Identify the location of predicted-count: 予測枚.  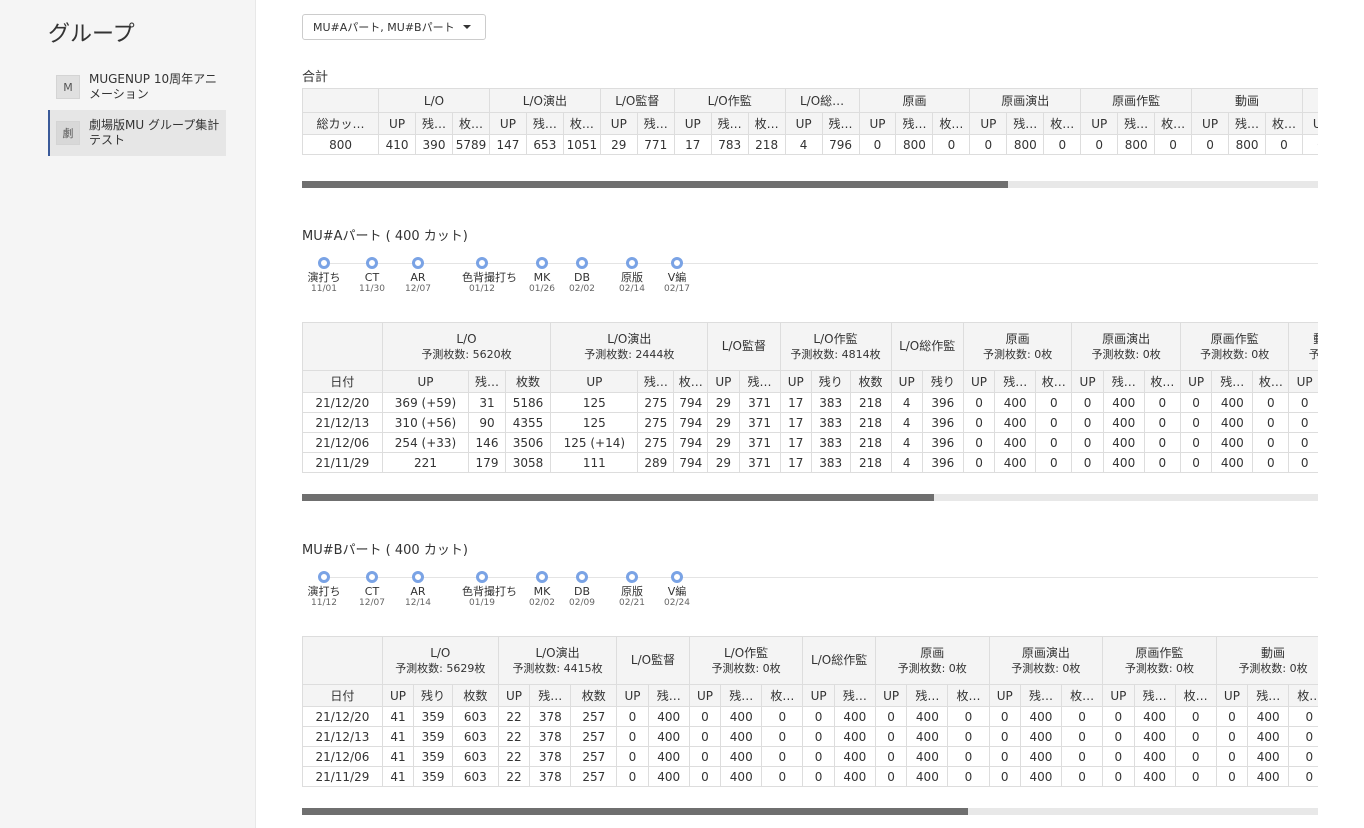
(1304, 354).